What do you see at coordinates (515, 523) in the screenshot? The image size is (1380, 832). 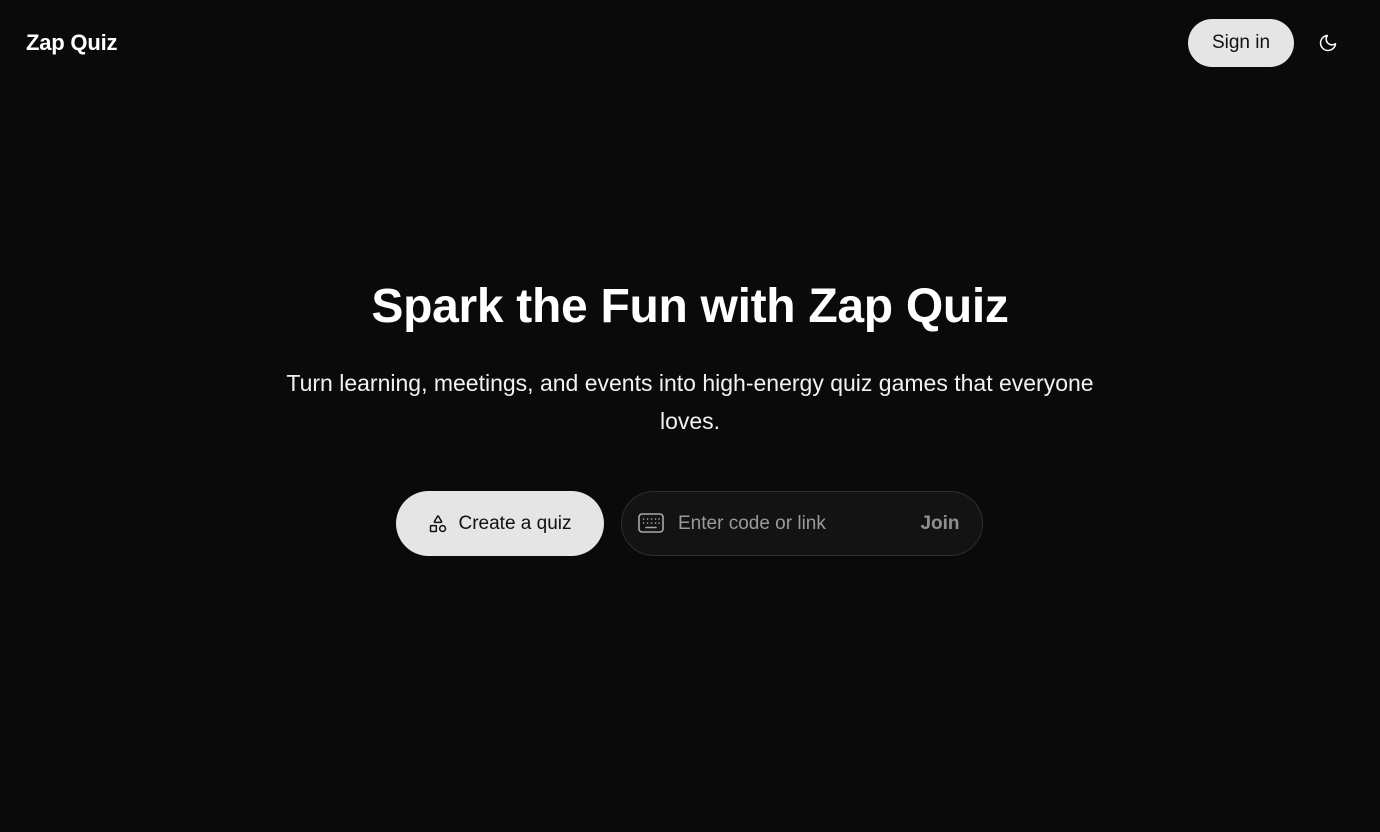 I see `create-quiz-label: Create a quiz` at bounding box center [515, 523].